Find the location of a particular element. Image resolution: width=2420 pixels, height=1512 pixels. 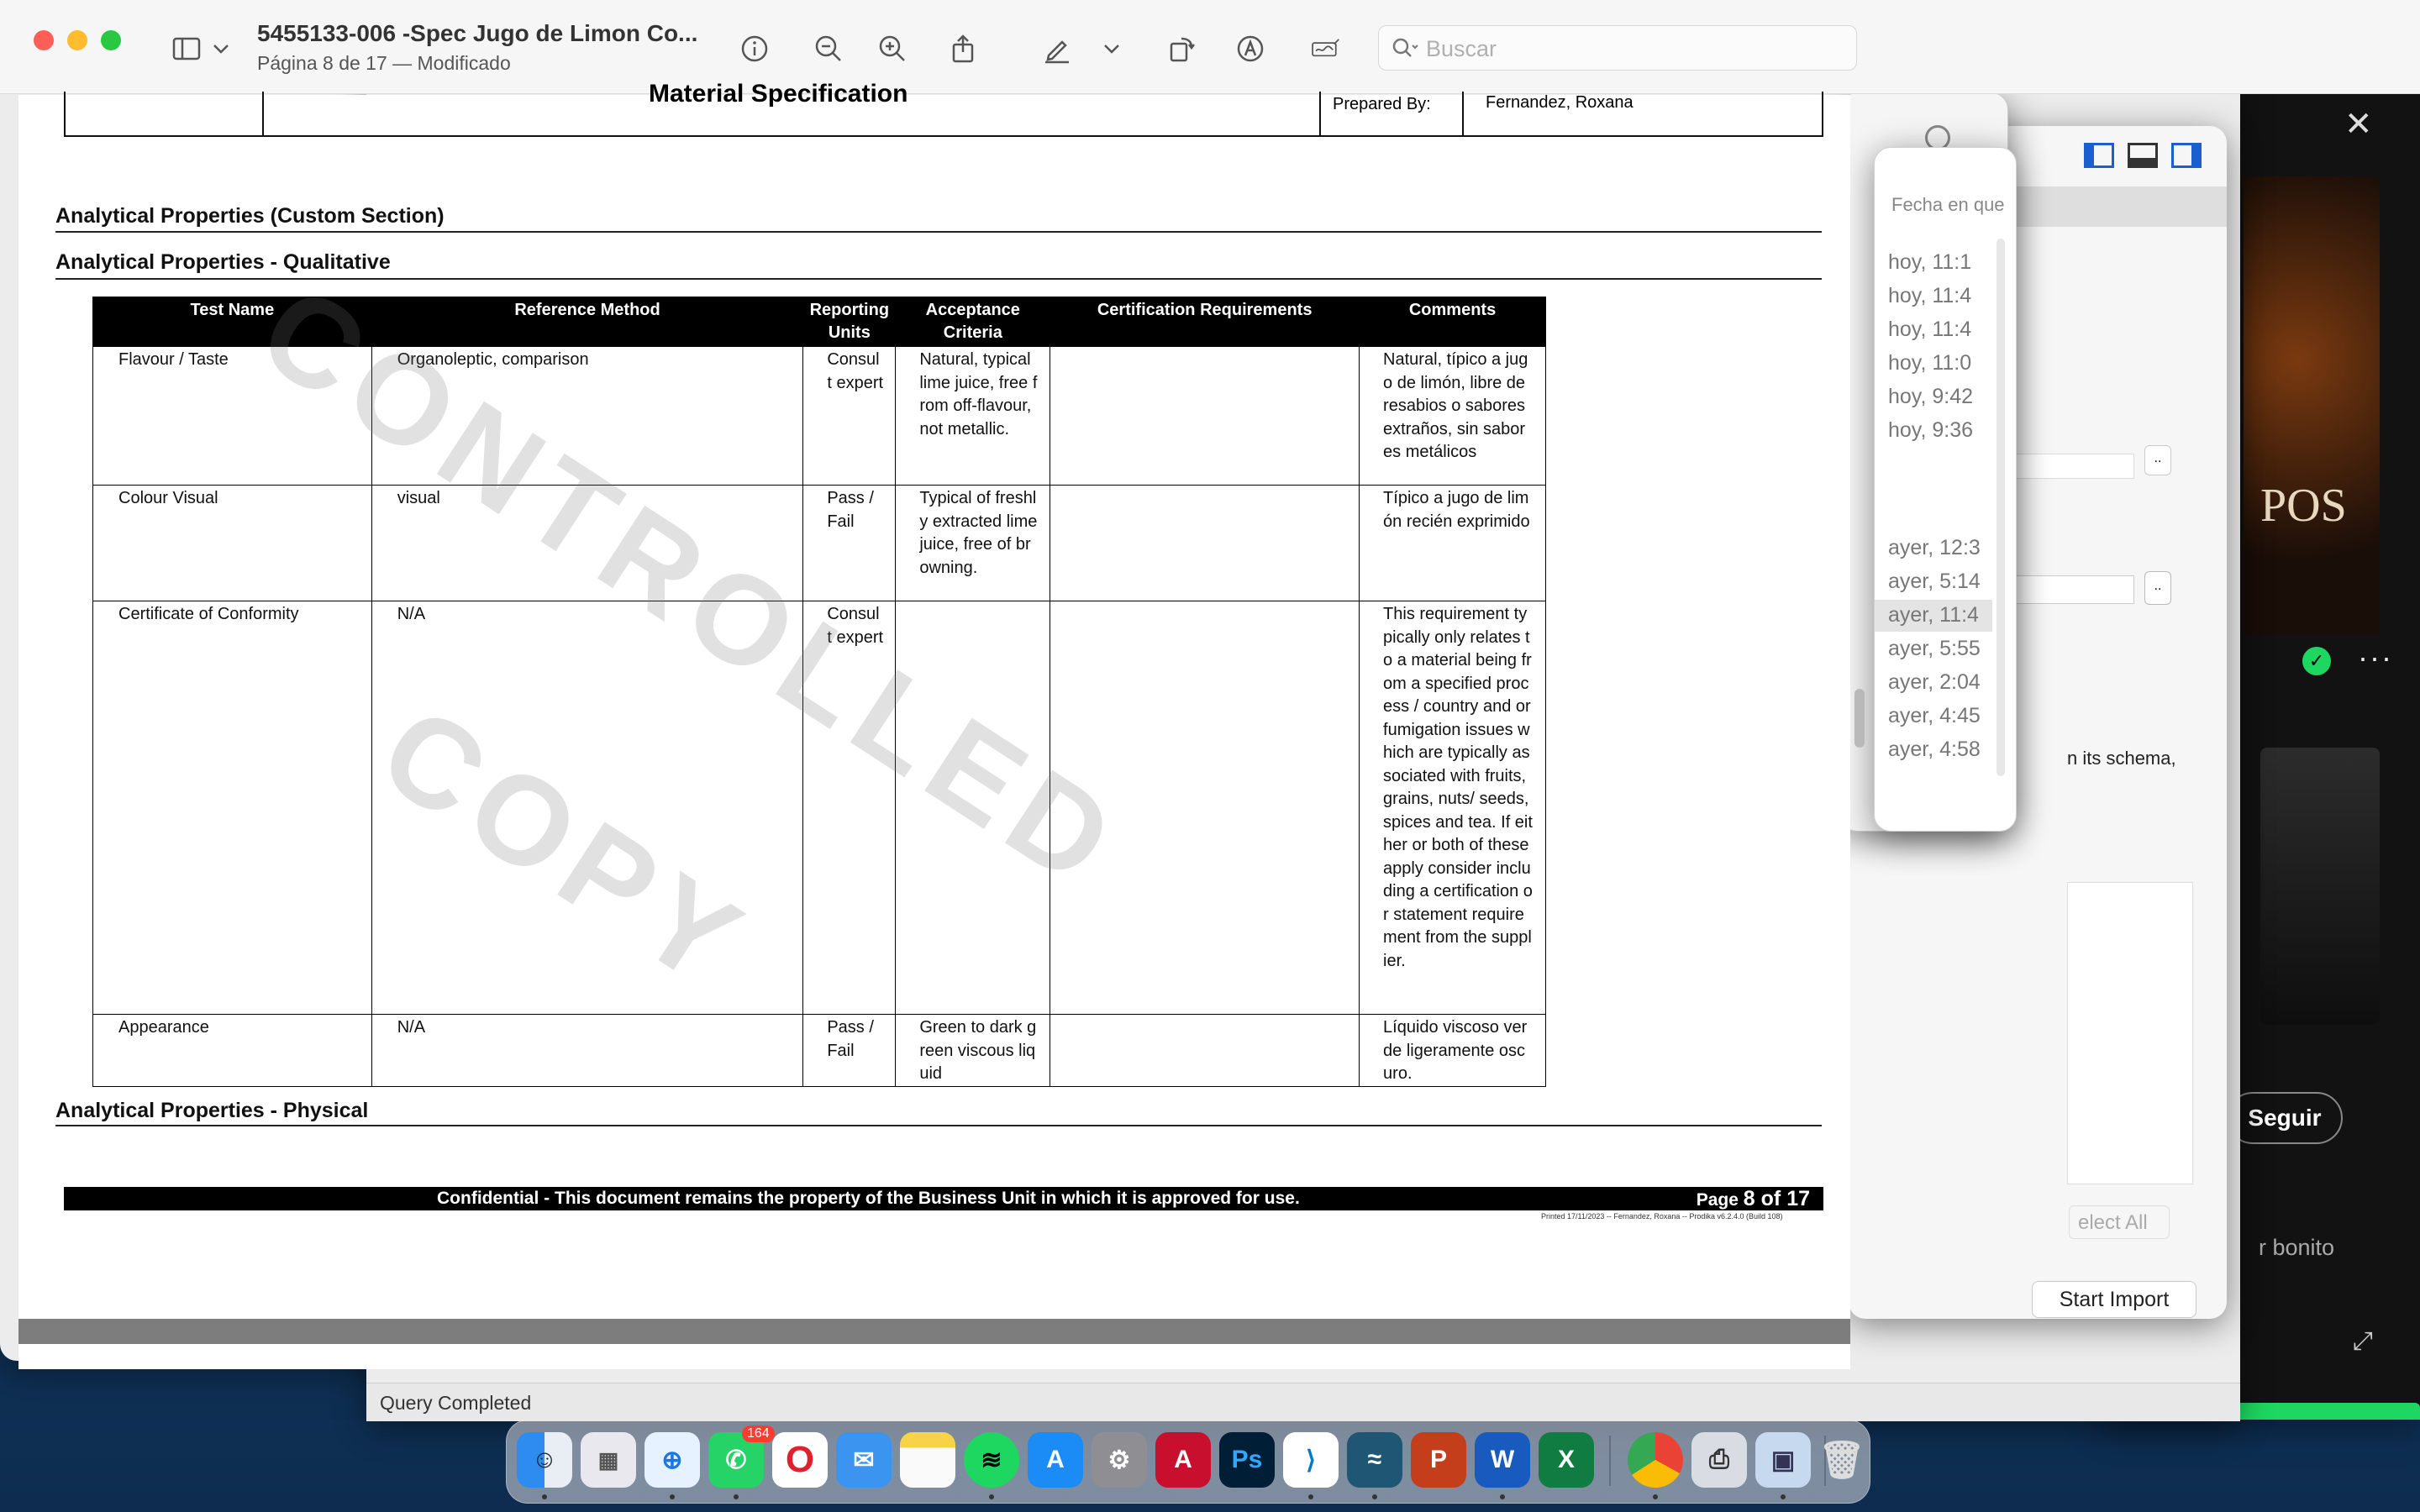

expand-icon: ⤢ is located at coordinates (2363, 1341).